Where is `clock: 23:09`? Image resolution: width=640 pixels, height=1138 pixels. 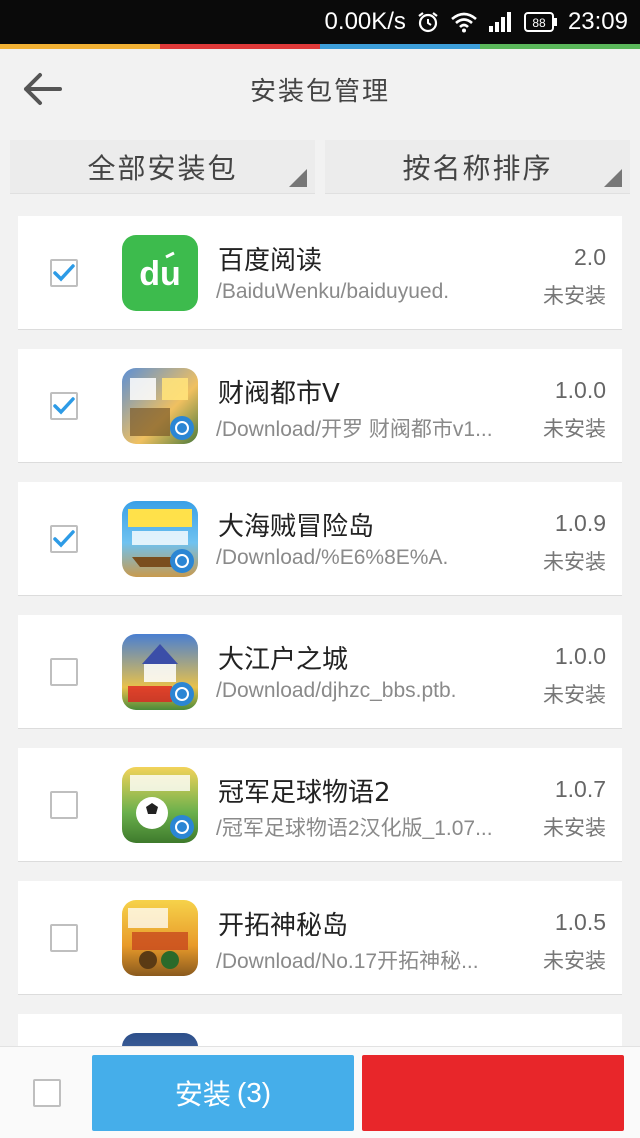 clock: 23:09 is located at coordinates (597, 21).